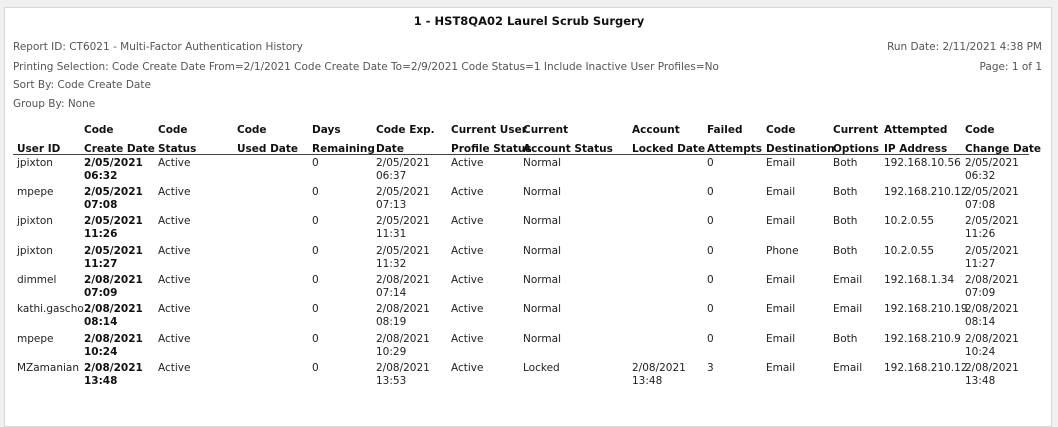 The image size is (1058, 427). I want to click on cell-destination: Phone, so click(782, 251).